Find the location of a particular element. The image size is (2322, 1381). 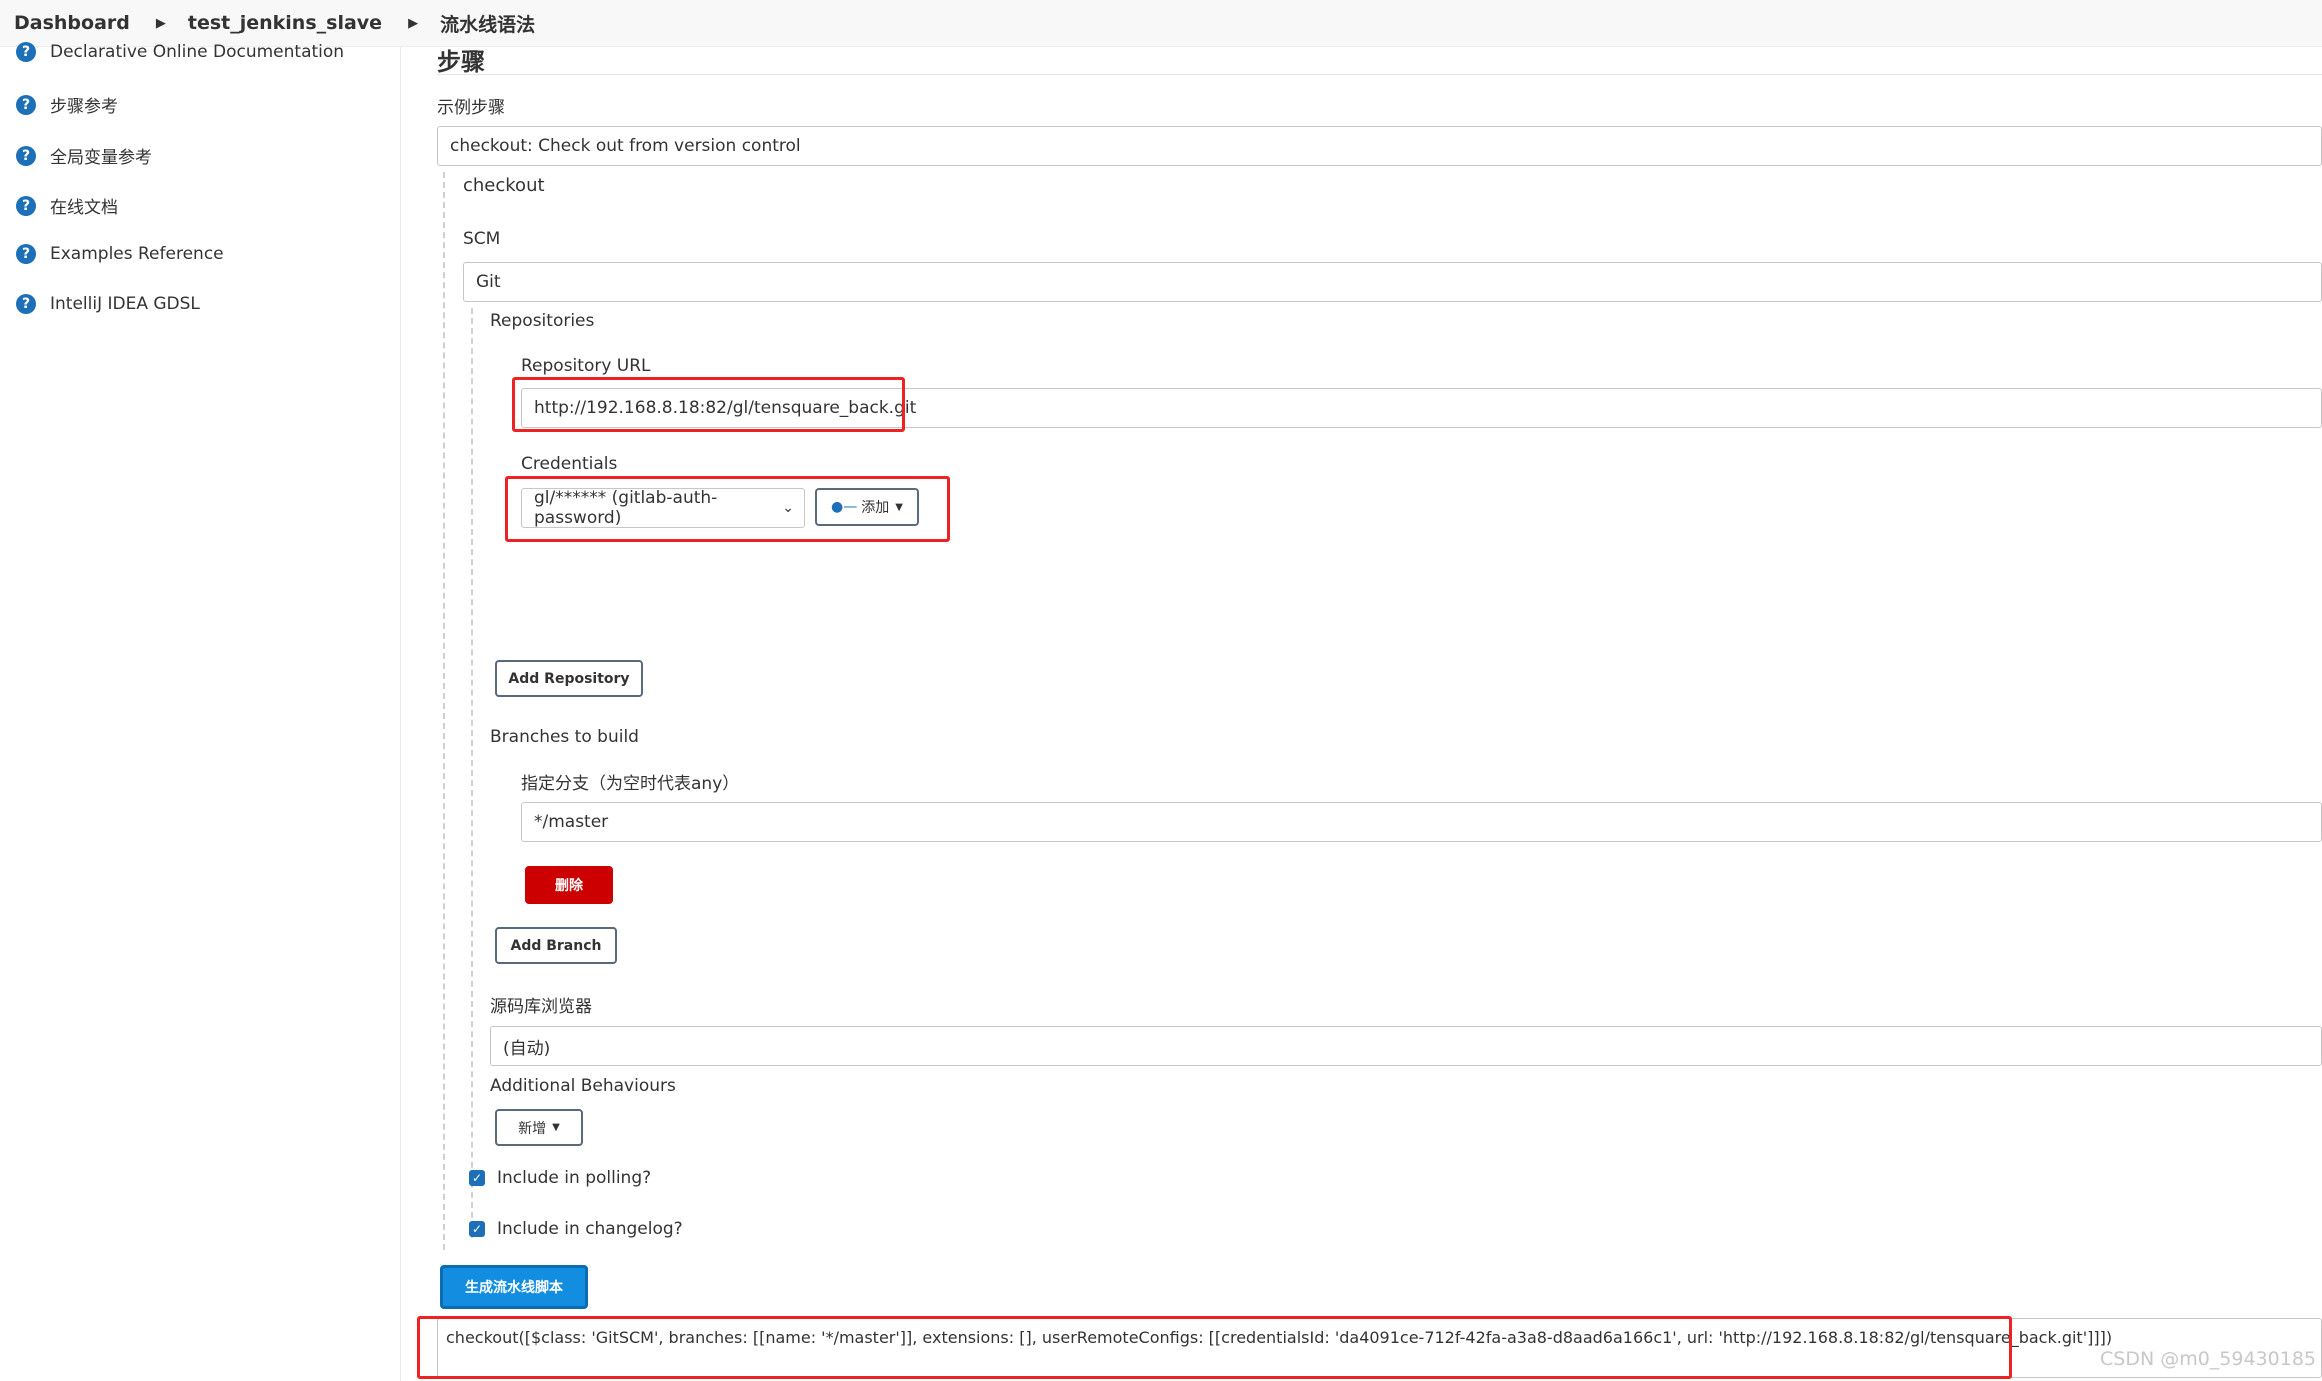

sidebar-item-label: 全局变量参考 is located at coordinates (101, 158).